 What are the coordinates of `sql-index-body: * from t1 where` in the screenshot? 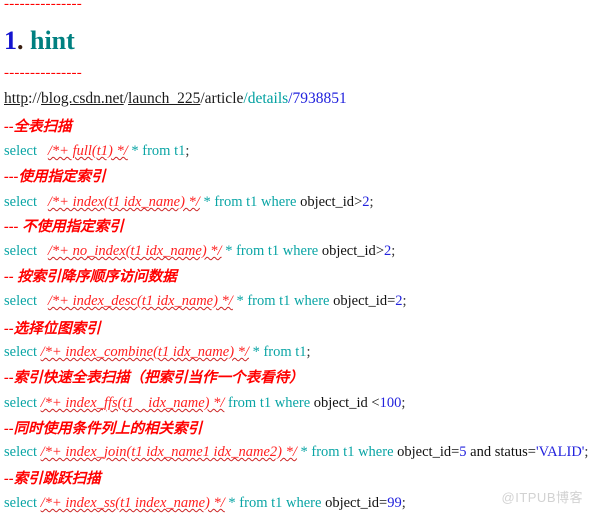 It's located at (250, 202).